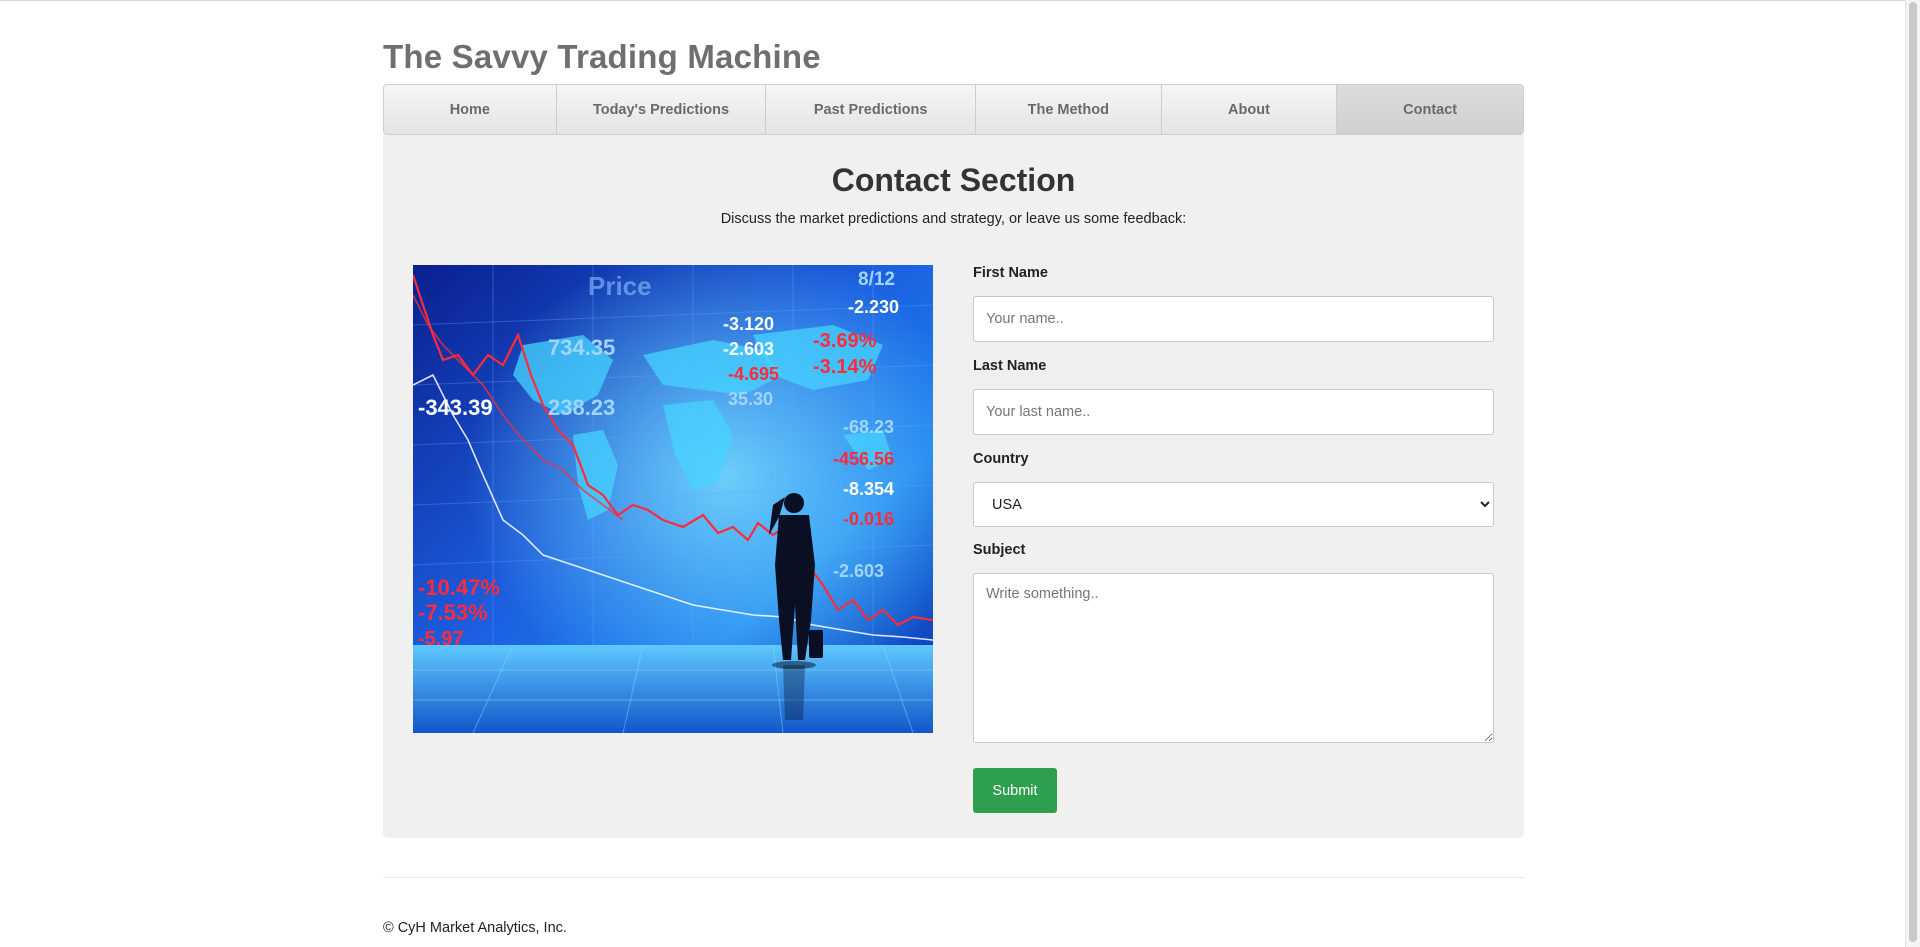  I want to click on site-title: The Savvy Trading Machine, so click(602, 56).